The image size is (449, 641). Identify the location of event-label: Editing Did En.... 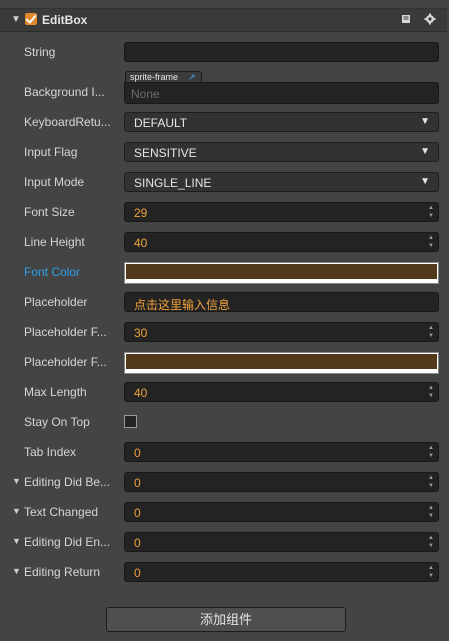
(67, 542).